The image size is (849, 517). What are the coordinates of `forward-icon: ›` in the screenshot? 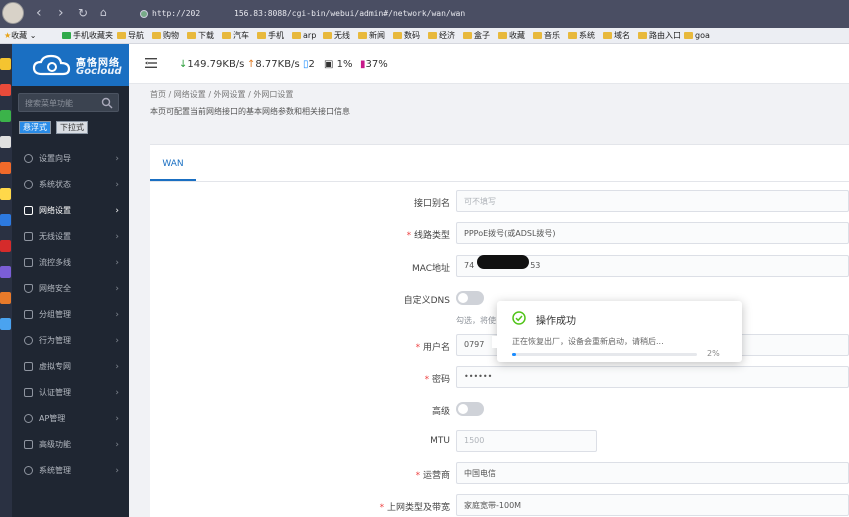 It's located at (61, 13).